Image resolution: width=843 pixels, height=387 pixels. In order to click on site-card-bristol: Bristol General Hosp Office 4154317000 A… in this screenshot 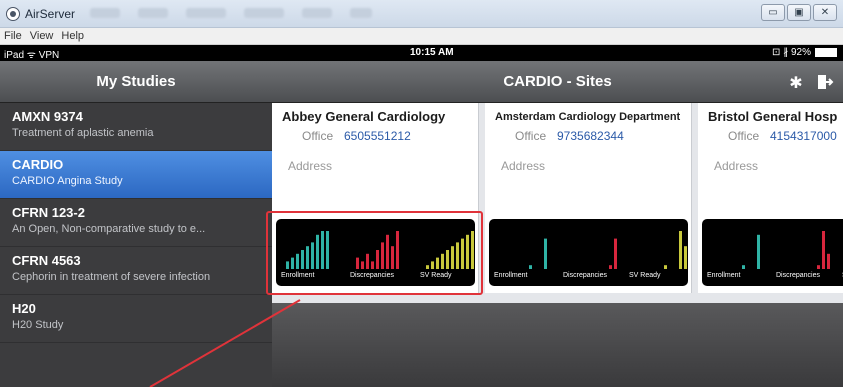, I will do `click(770, 198)`.